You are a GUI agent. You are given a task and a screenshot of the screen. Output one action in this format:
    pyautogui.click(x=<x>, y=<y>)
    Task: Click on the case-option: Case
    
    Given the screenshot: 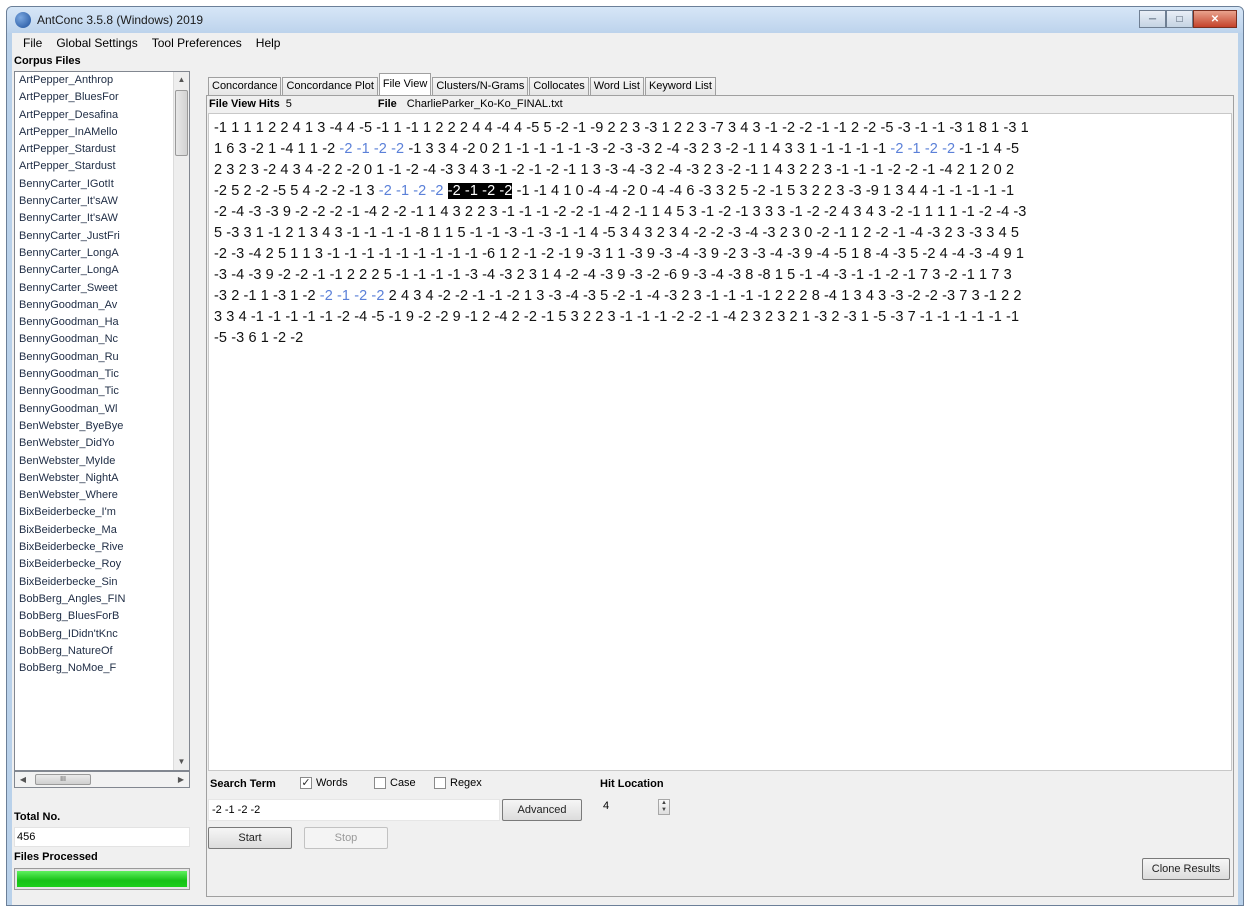 What is the action you would take?
    pyautogui.click(x=395, y=783)
    